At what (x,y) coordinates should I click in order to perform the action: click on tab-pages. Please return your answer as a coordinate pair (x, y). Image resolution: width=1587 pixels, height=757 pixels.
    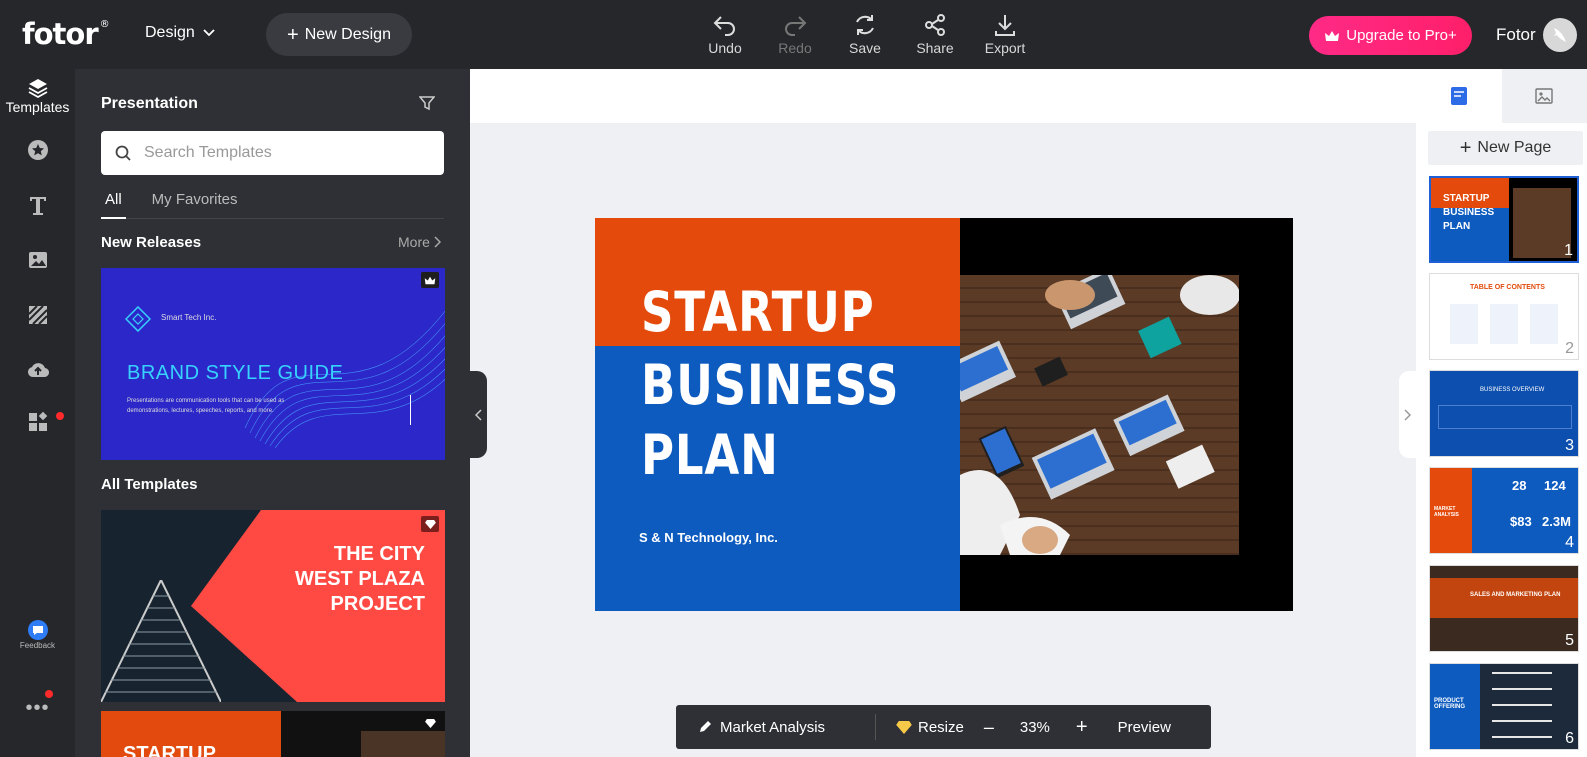
    Looking at the image, I should click on (1459, 96).